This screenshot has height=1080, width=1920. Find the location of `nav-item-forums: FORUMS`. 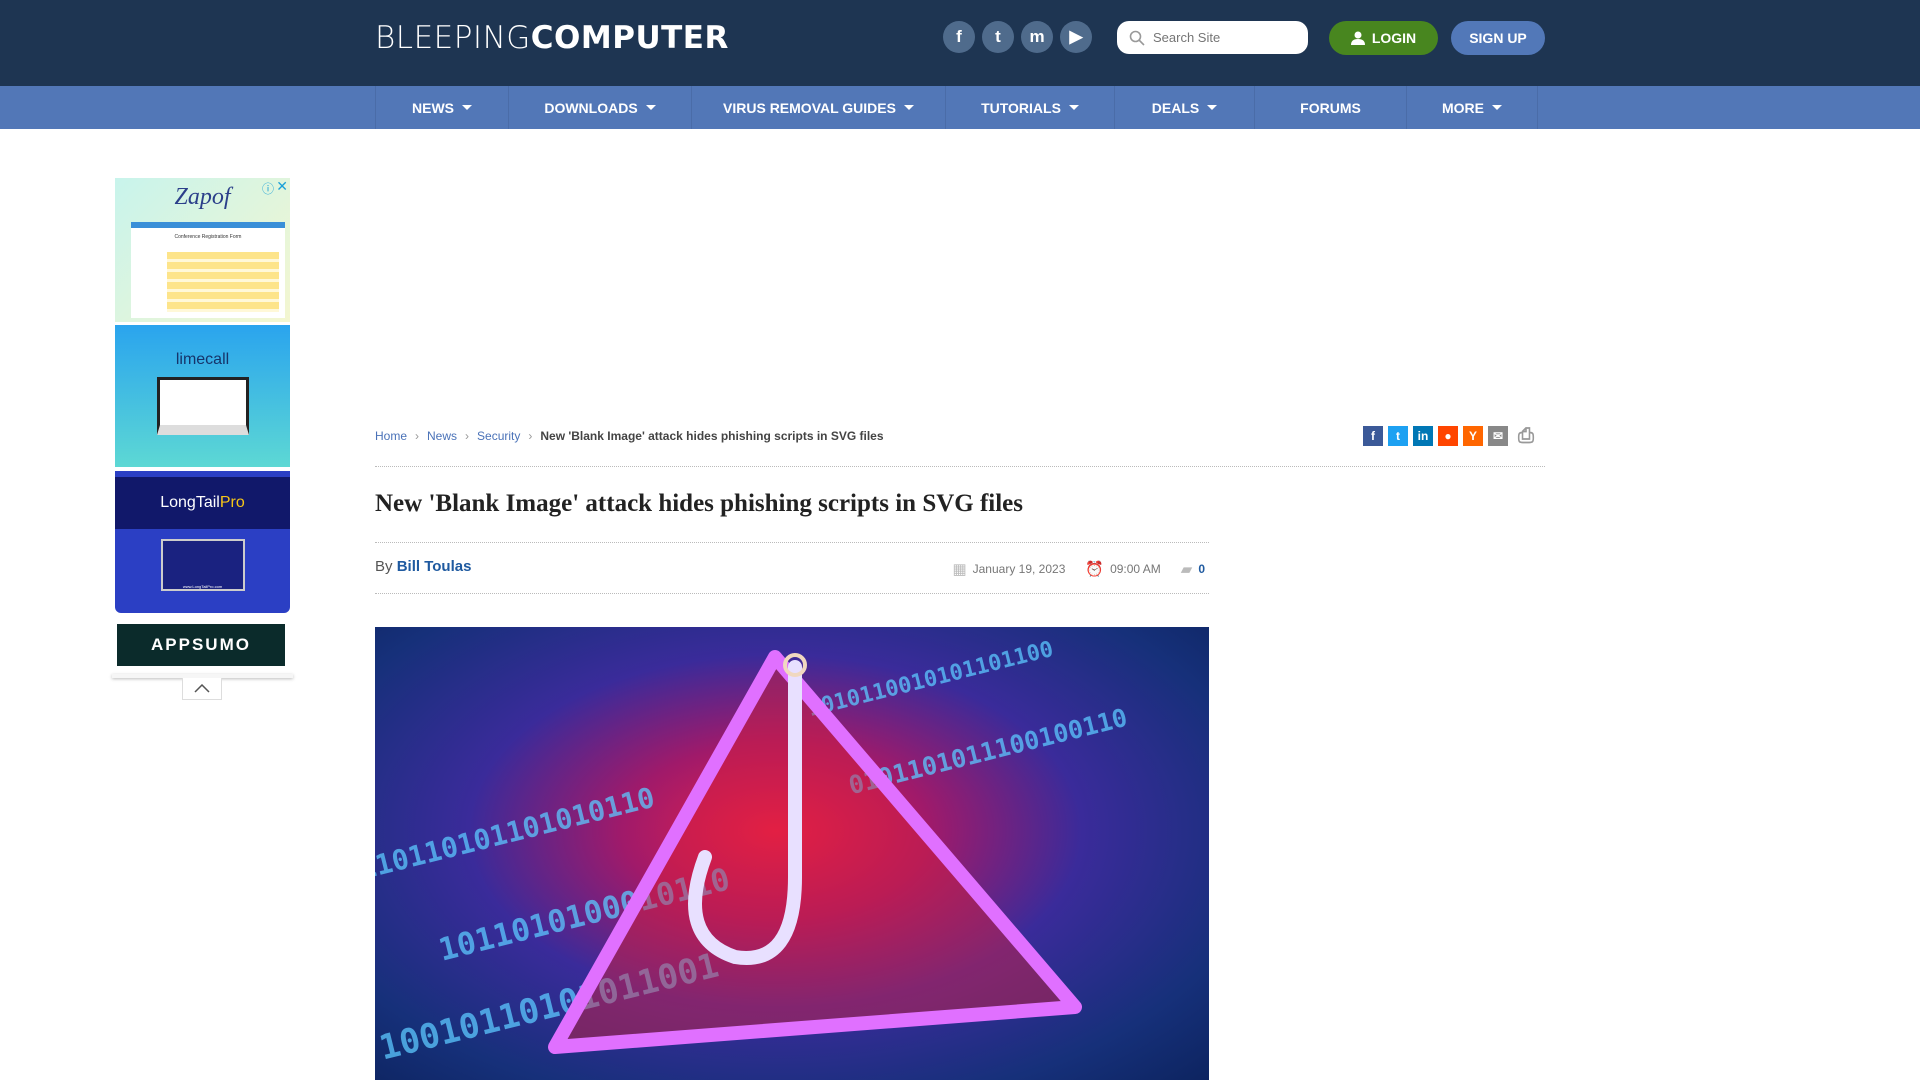

nav-item-forums: FORUMS is located at coordinates (1330, 107).